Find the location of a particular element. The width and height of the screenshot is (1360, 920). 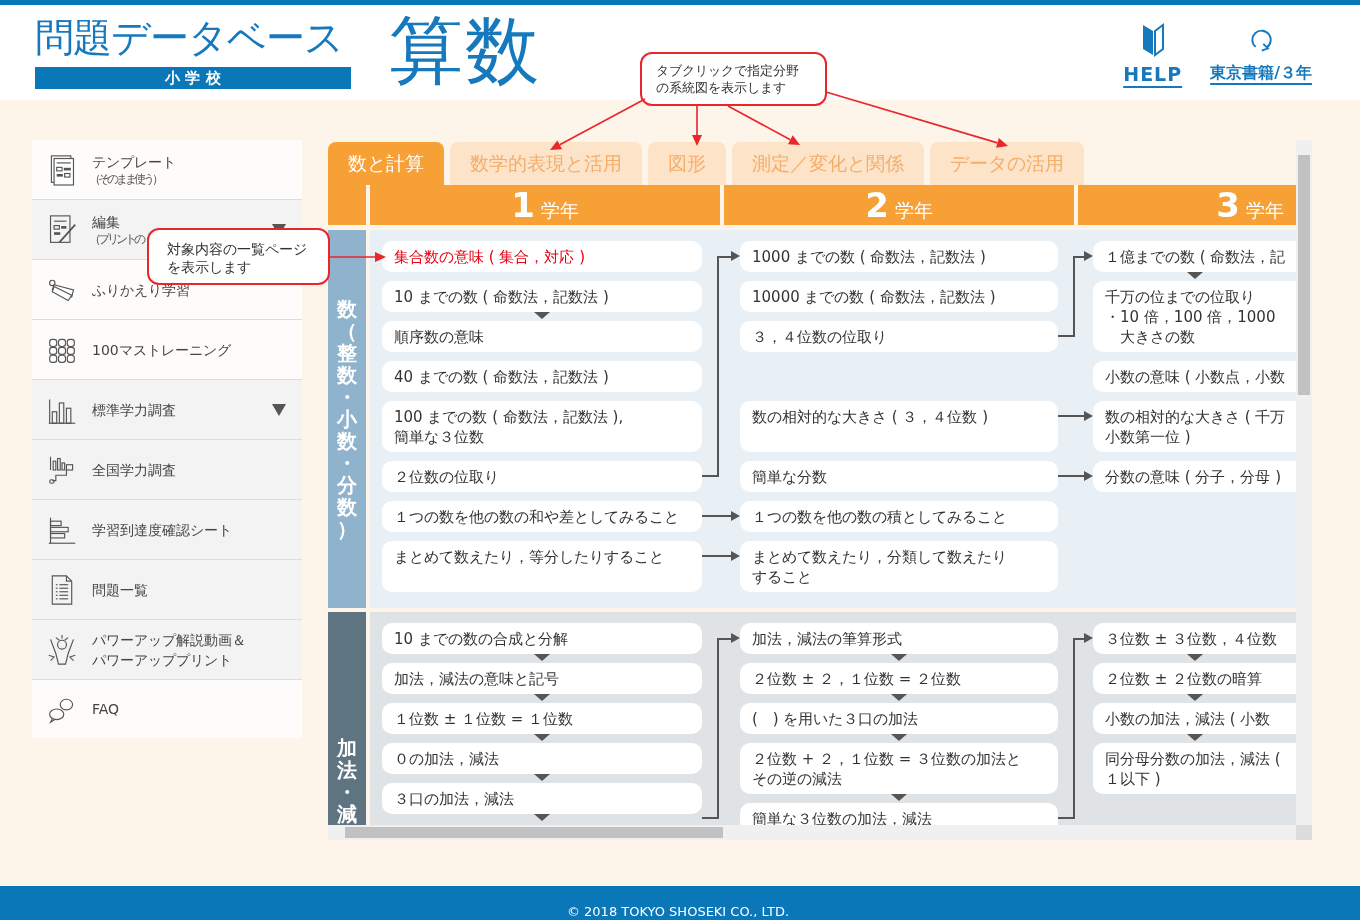

tooltip-text: を表示します is located at coordinates (209, 267).